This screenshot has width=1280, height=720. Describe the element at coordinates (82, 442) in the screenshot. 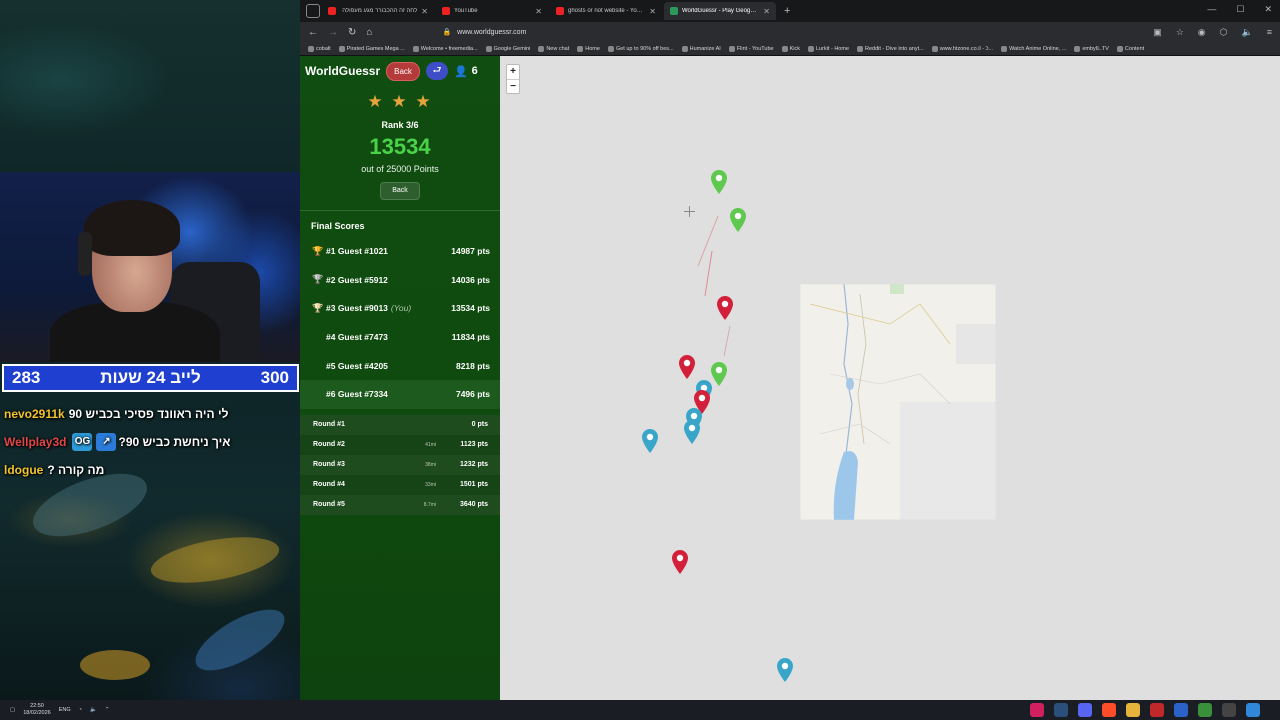

I see `chat-emote-icon: OG` at that location.